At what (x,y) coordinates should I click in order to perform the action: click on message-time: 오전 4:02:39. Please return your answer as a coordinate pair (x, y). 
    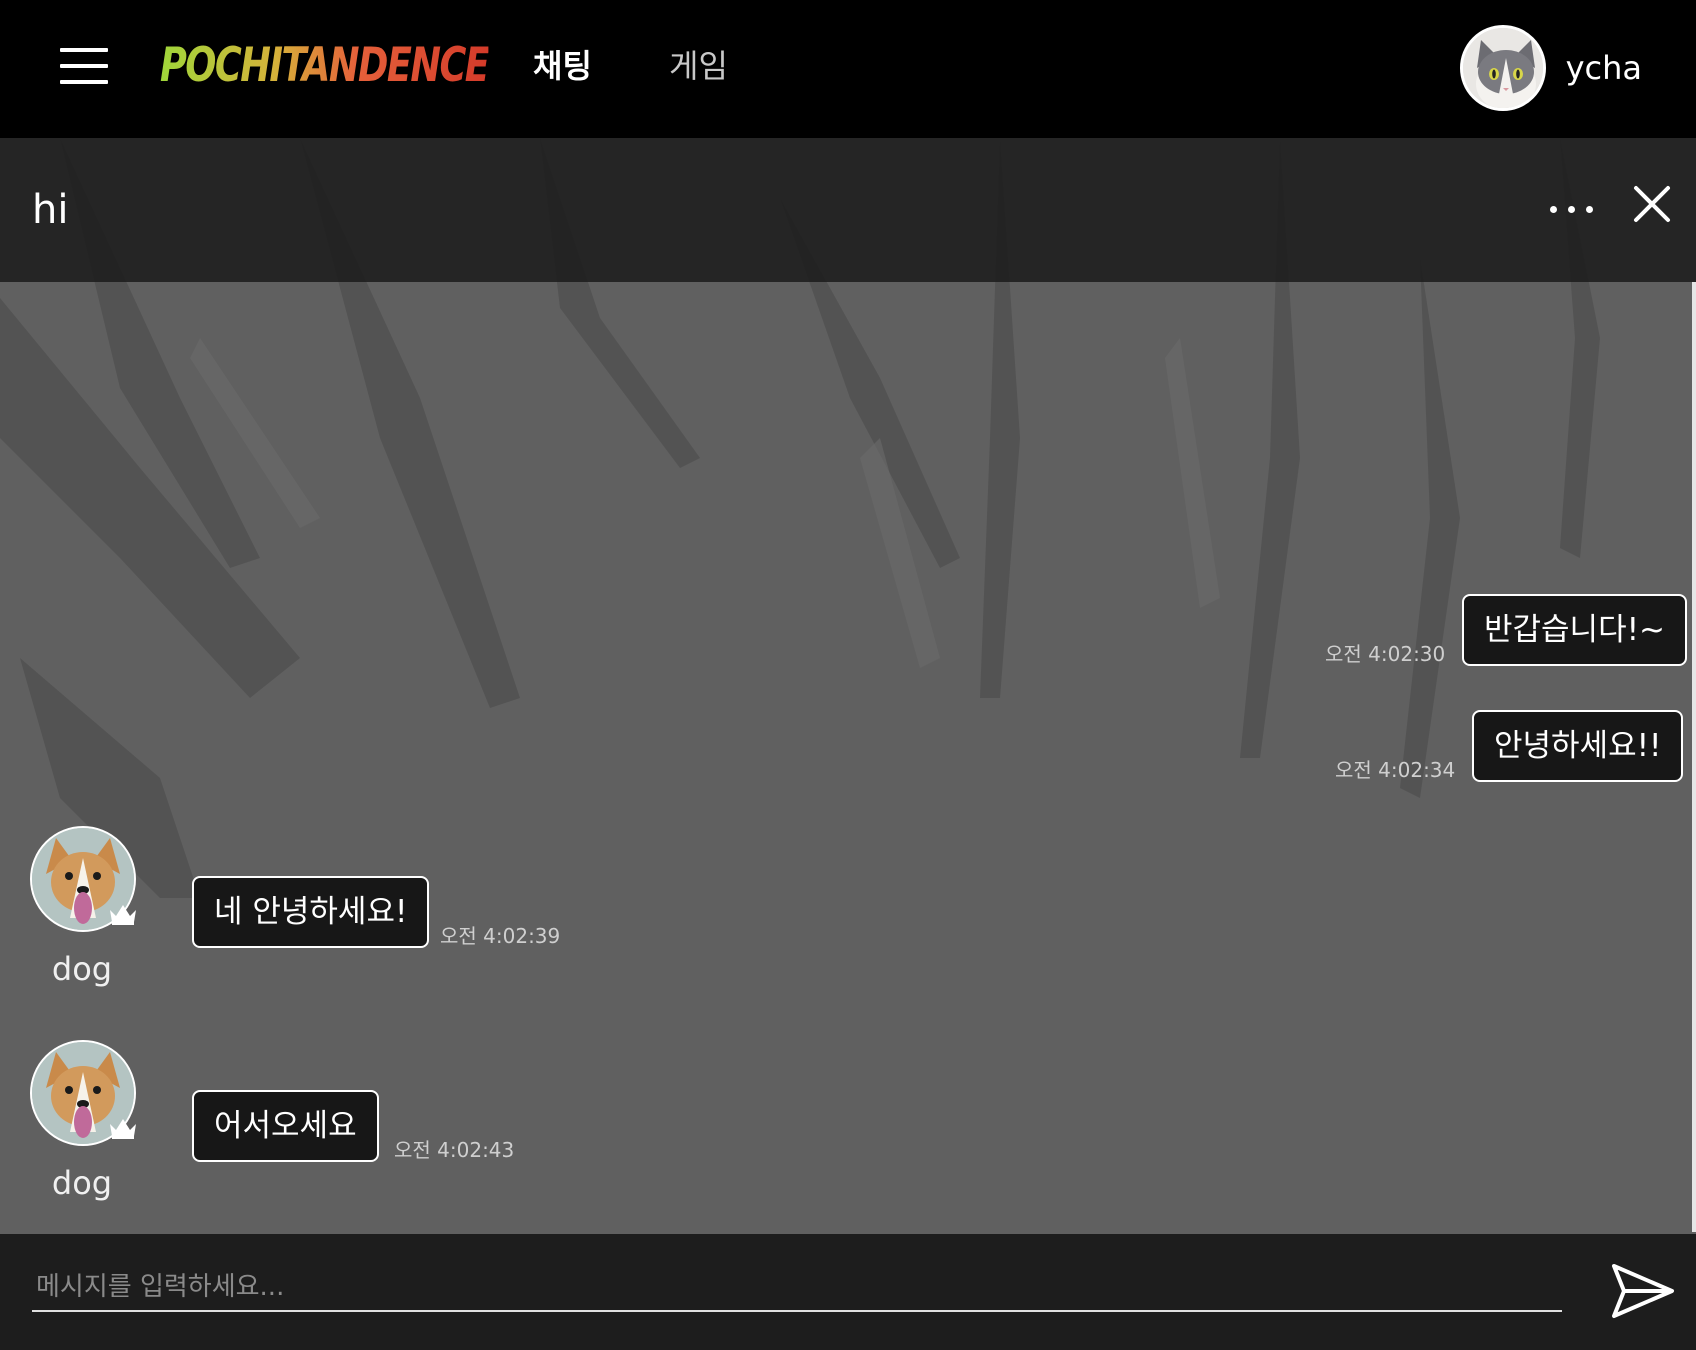
    Looking at the image, I should click on (500, 936).